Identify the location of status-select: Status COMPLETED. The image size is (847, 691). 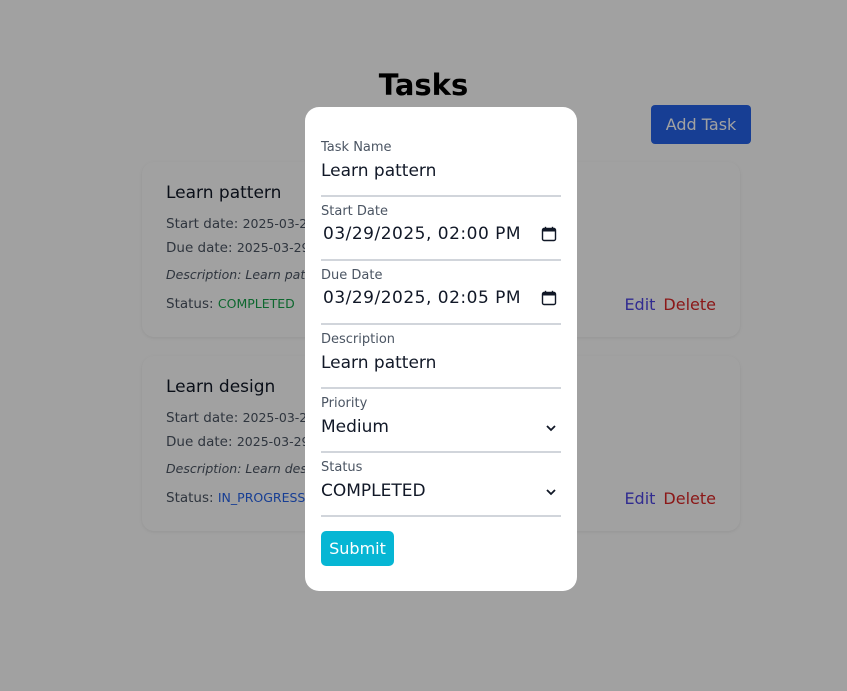
(441, 488).